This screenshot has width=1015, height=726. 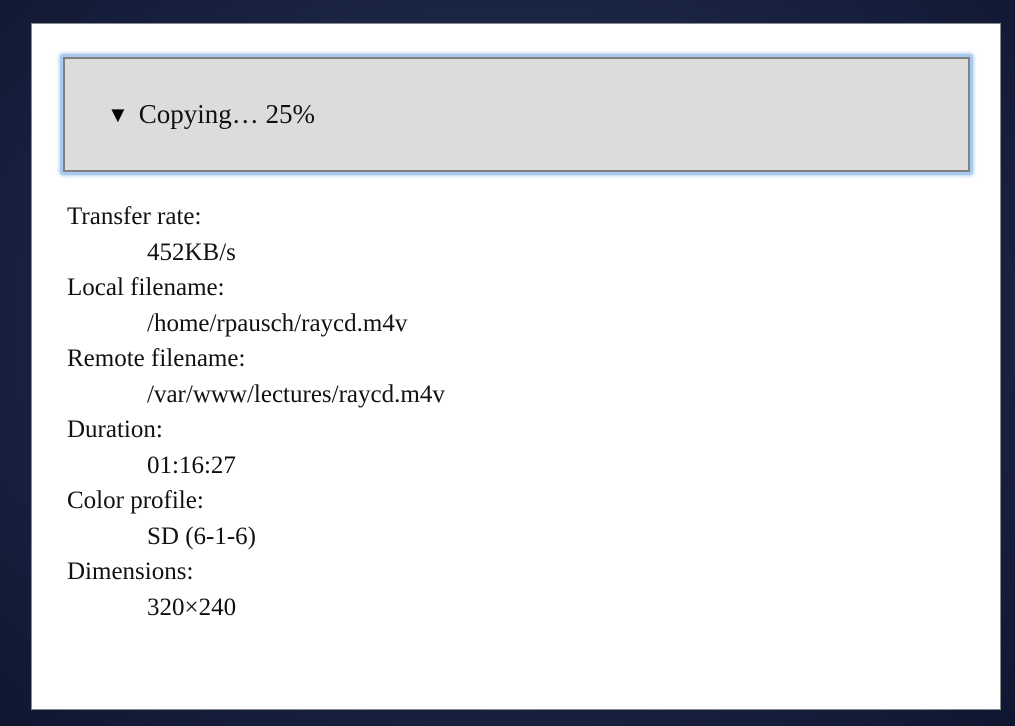 What do you see at coordinates (115, 429) in the screenshot?
I see `duration-label: Duration:` at bounding box center [115, 429].